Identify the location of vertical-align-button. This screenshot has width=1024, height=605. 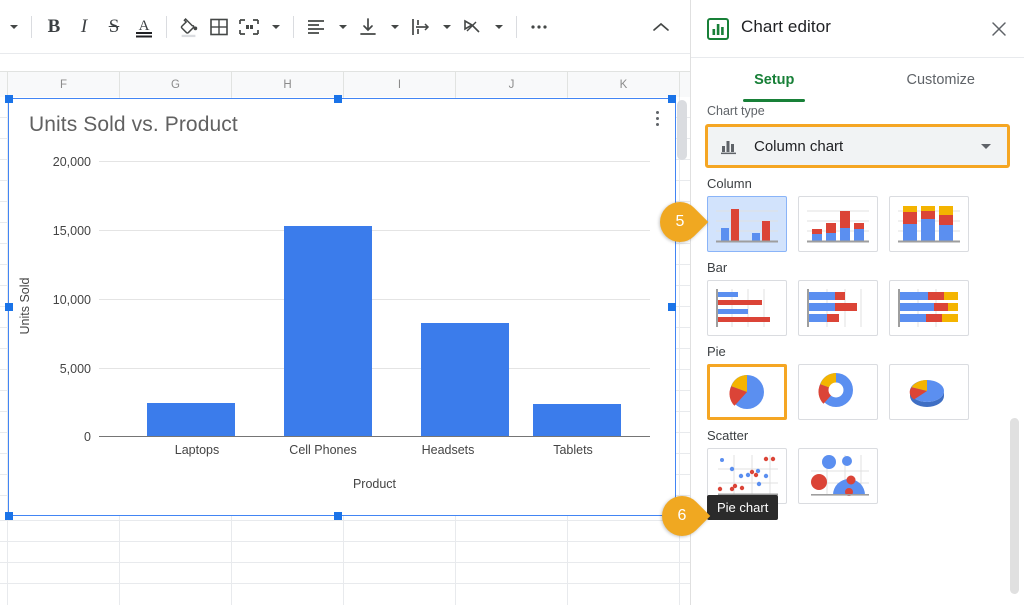
(368, 27).